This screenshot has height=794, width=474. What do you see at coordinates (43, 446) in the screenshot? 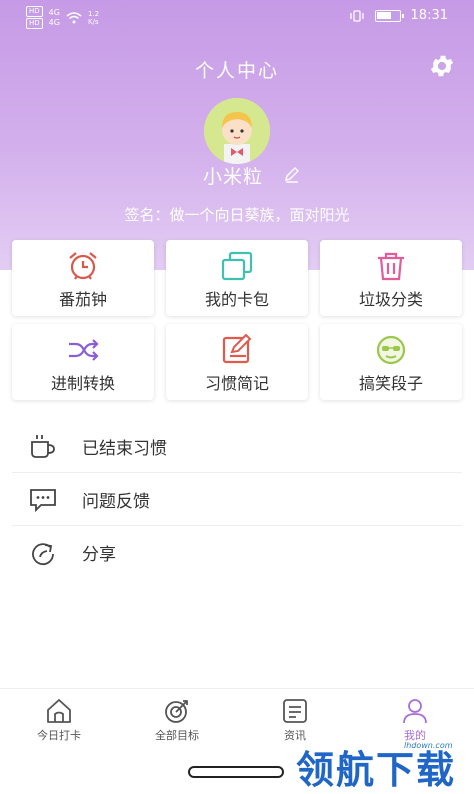
I see `coffee-cup-icon` at bounding box center [43, 446].